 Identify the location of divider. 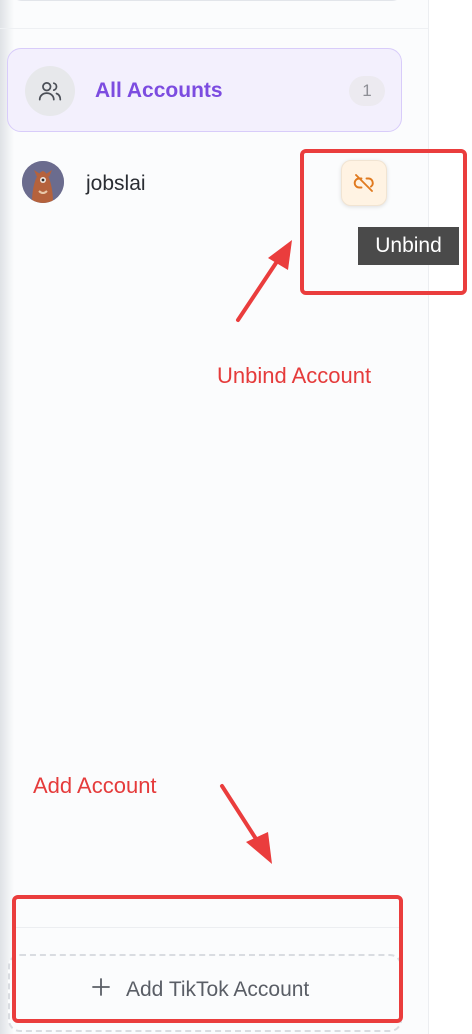
(214, 28).